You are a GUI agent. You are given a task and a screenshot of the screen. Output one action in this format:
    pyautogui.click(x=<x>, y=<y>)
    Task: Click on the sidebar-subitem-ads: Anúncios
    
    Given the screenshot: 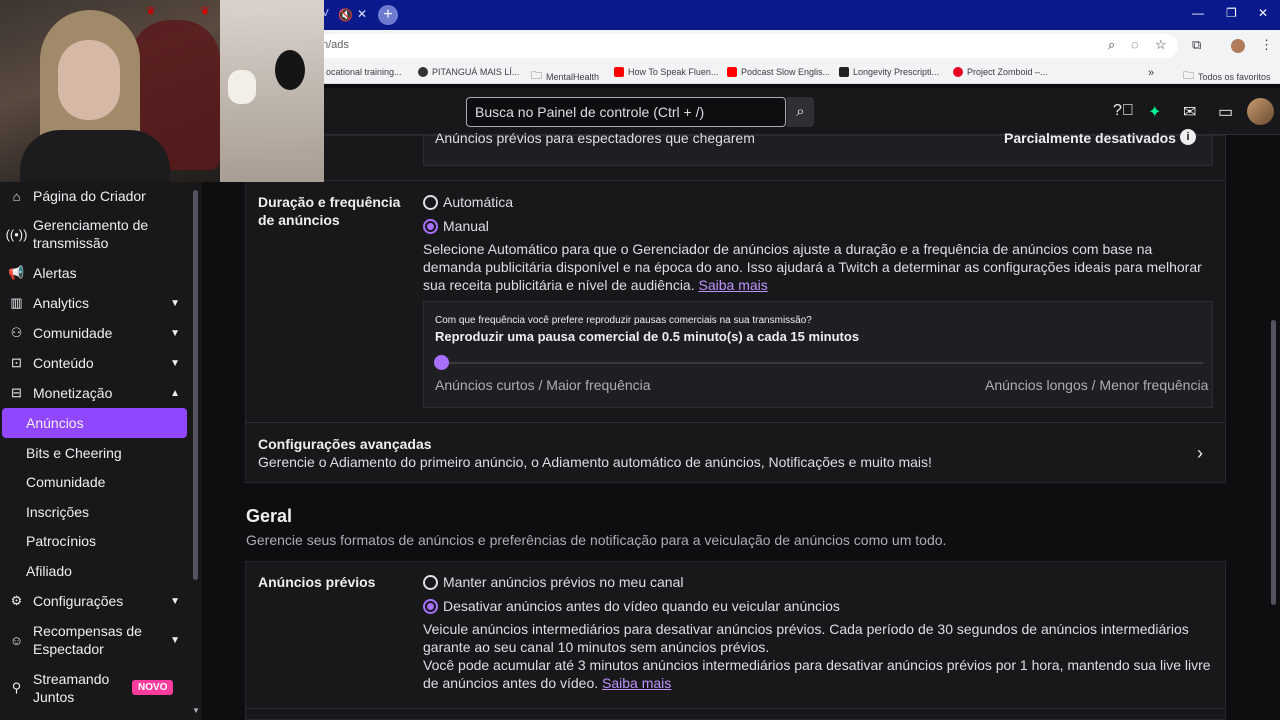 What is the action you would take?
    pyautogui.click(x=55, y=423)
    